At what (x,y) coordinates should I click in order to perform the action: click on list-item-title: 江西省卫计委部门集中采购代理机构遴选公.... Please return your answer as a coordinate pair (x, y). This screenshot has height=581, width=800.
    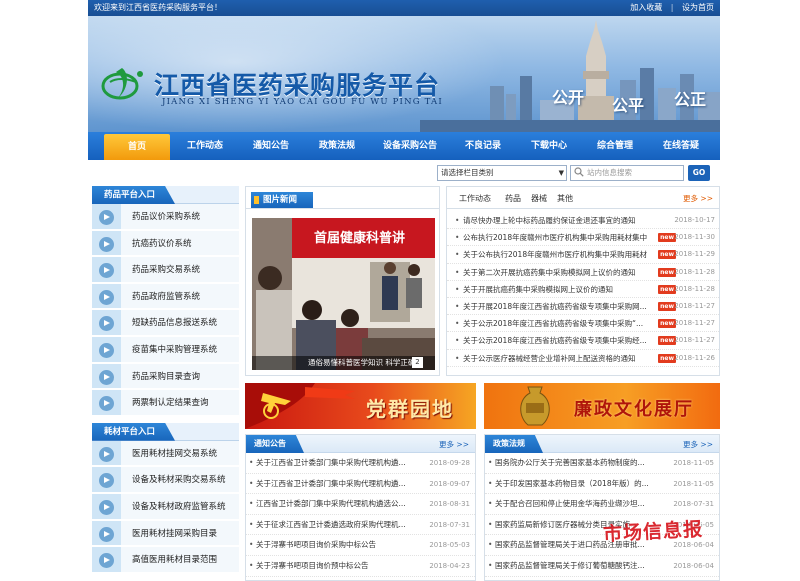
    Looking at the image, I should click on (331, 504).